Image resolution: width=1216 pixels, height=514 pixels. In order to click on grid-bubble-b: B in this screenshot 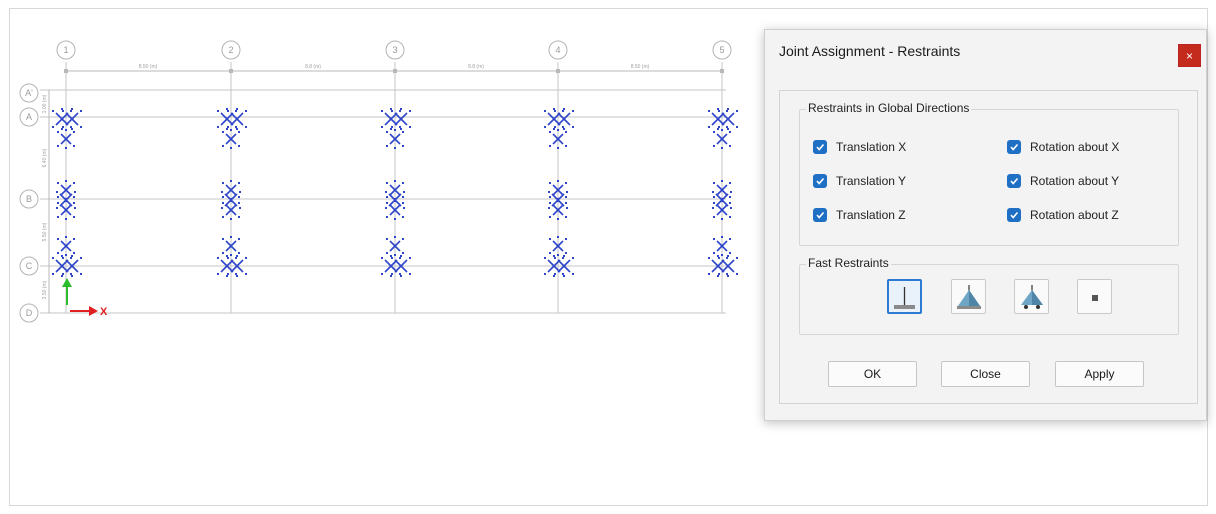, I will do `click(29, 199)`.